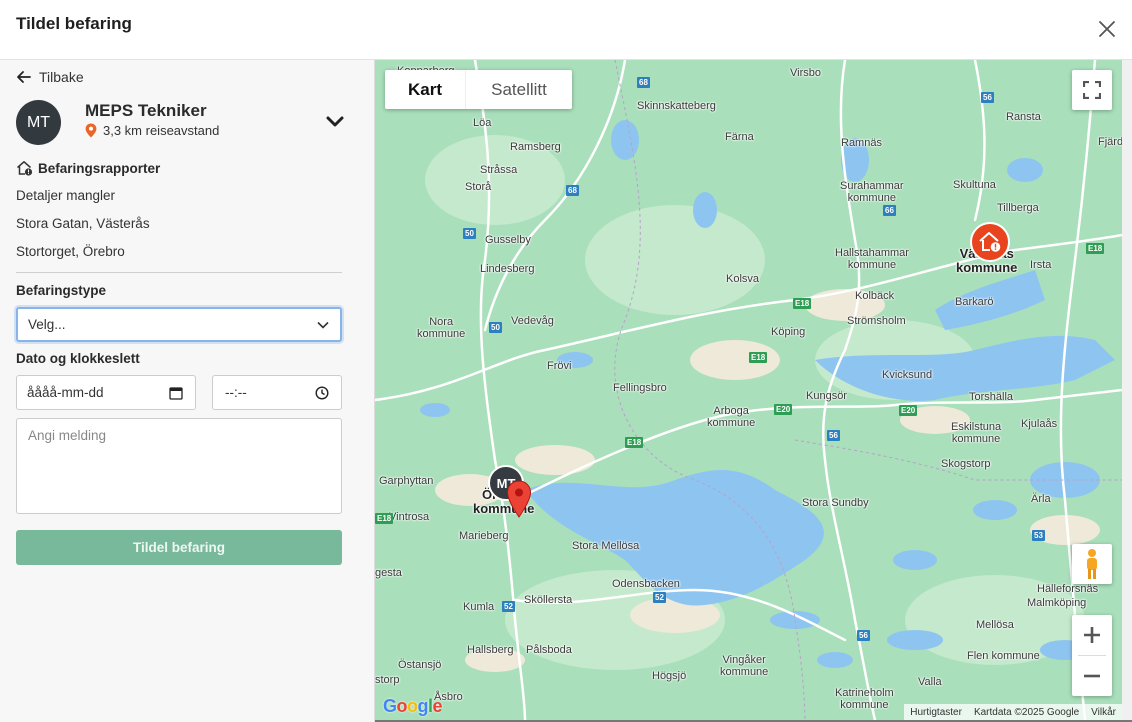 This screenshot has height=722, width=1132. I want to click on zoom-control, so click(1092, 655).